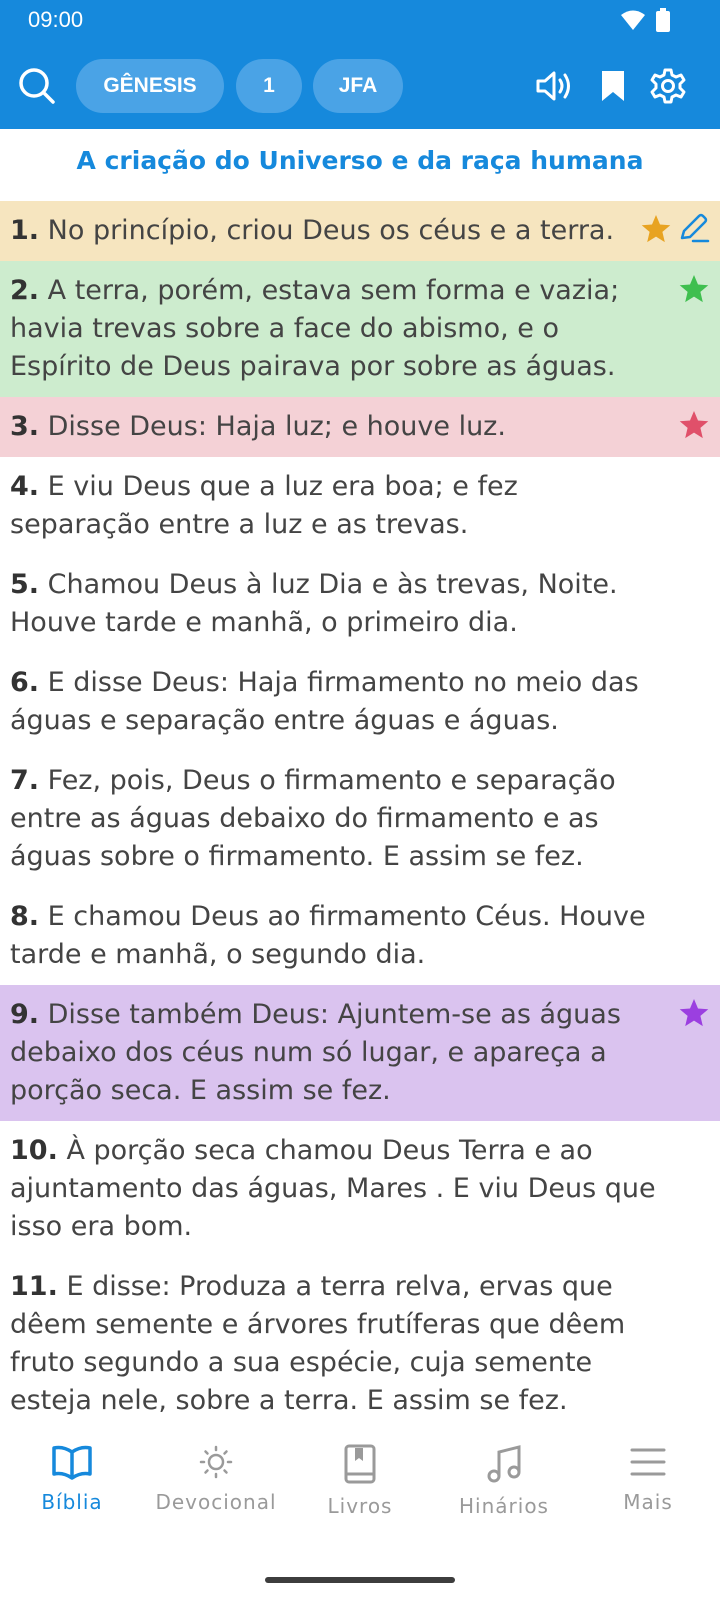 Image resolution: width=720 pixels, height=1600 pixels. What do you see at coordinates (25, 780) in the screenshot?
I see `verse-number: 7.` at bounding box center [25, 780].